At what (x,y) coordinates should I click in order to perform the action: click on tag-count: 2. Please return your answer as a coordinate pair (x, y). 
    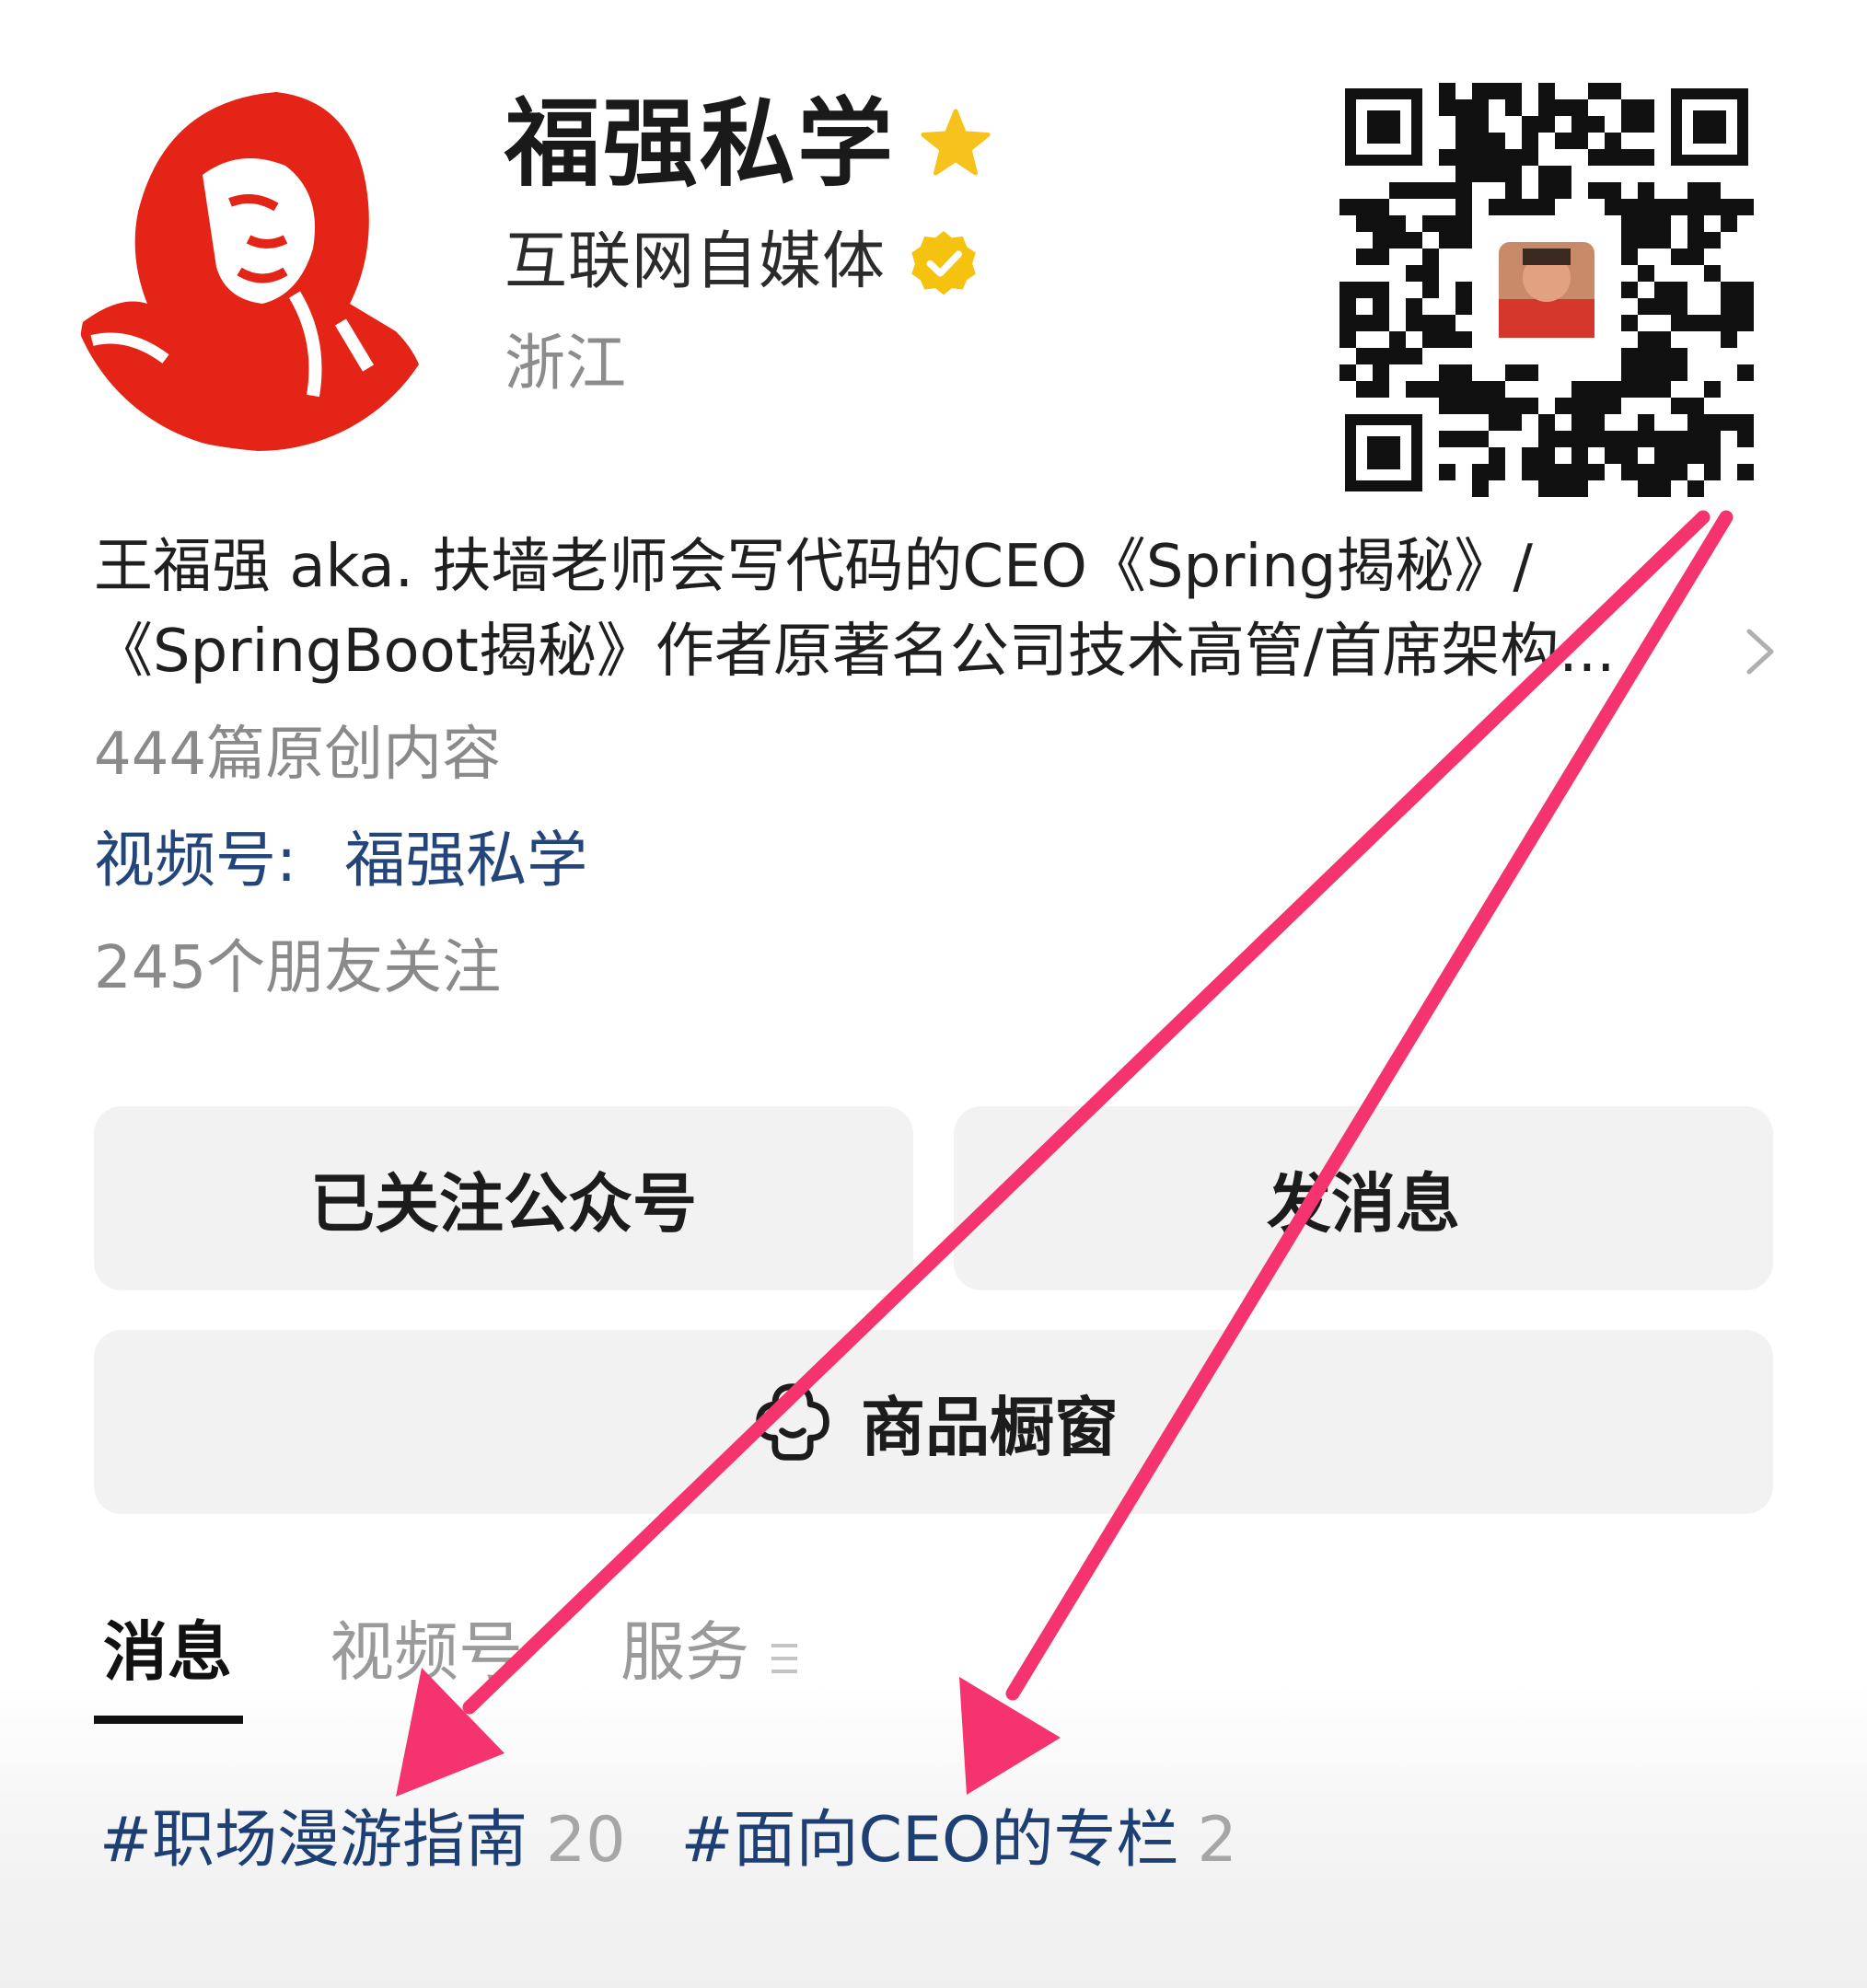
    Looking at the image, I should click on (1217, 1840).